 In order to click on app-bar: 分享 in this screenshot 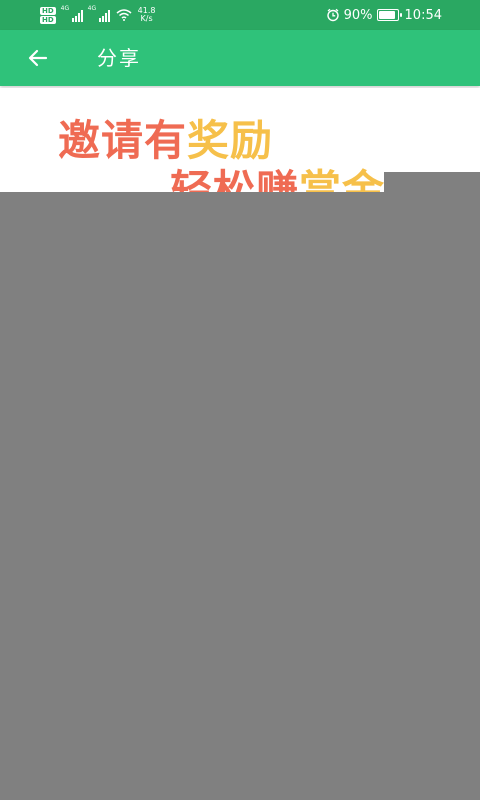, I will do `click(240, 58)`.